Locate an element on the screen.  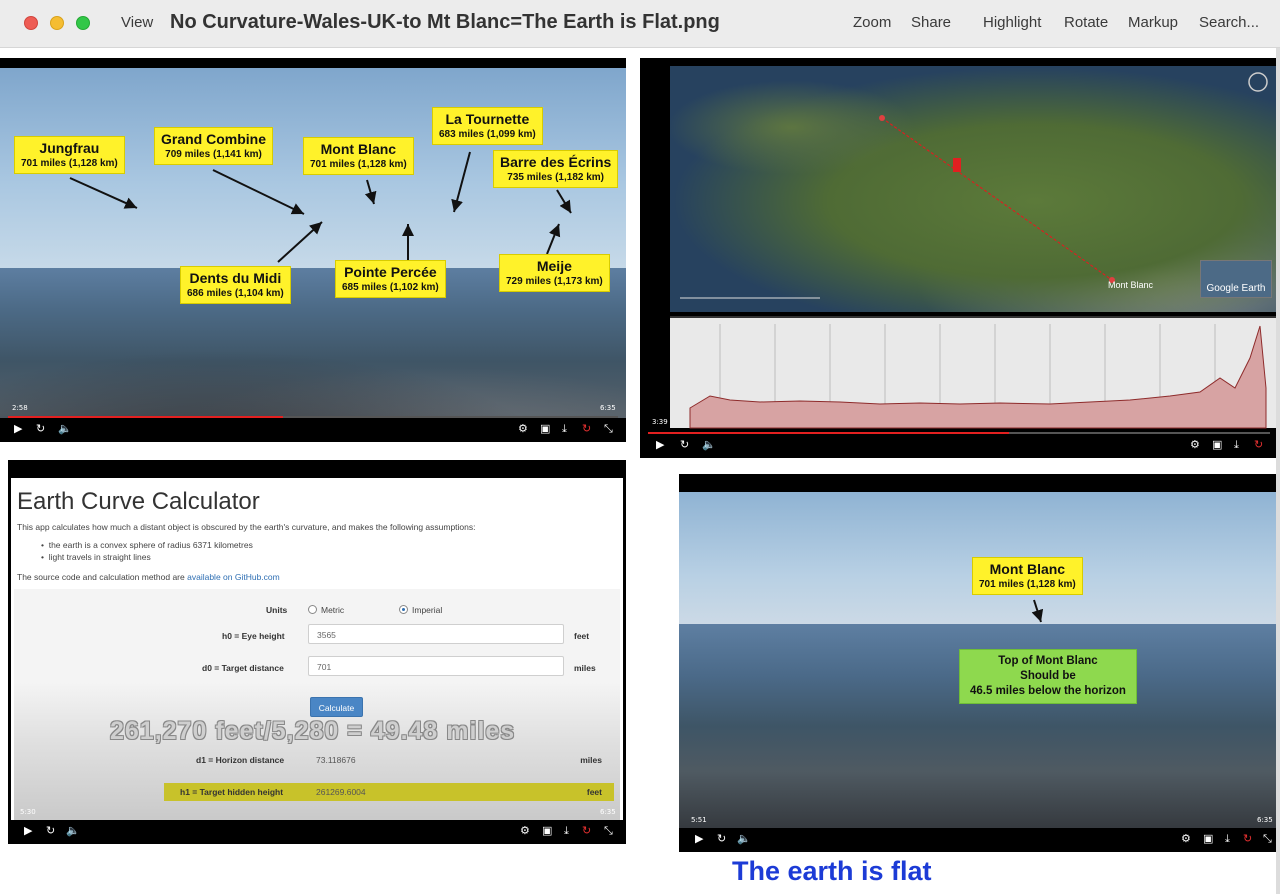
arrow-meije is located at coordinates (553, 239).